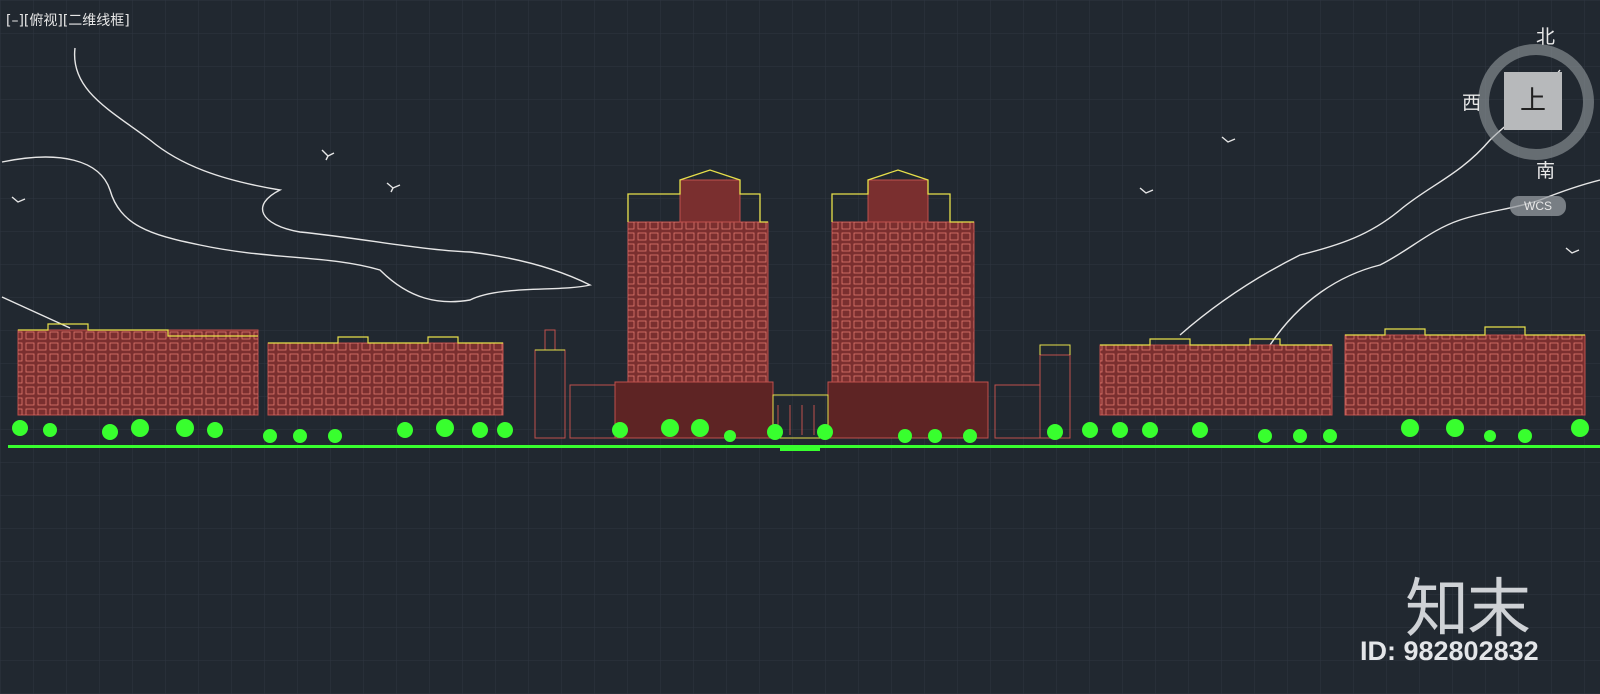 This screenshot has height=694, width=1600. I want to click on watermark-id: ID: 982802832, so click(1449, 651).